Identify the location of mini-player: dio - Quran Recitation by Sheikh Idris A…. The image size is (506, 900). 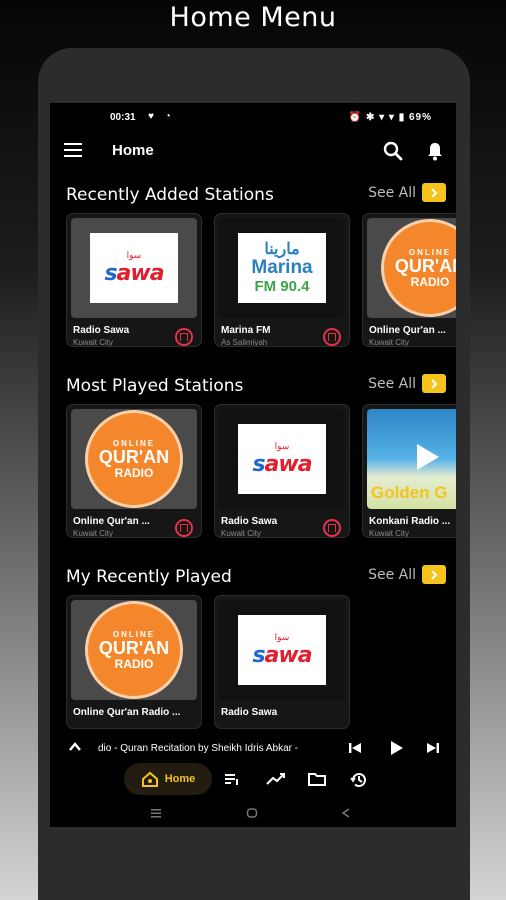
(253, 748).